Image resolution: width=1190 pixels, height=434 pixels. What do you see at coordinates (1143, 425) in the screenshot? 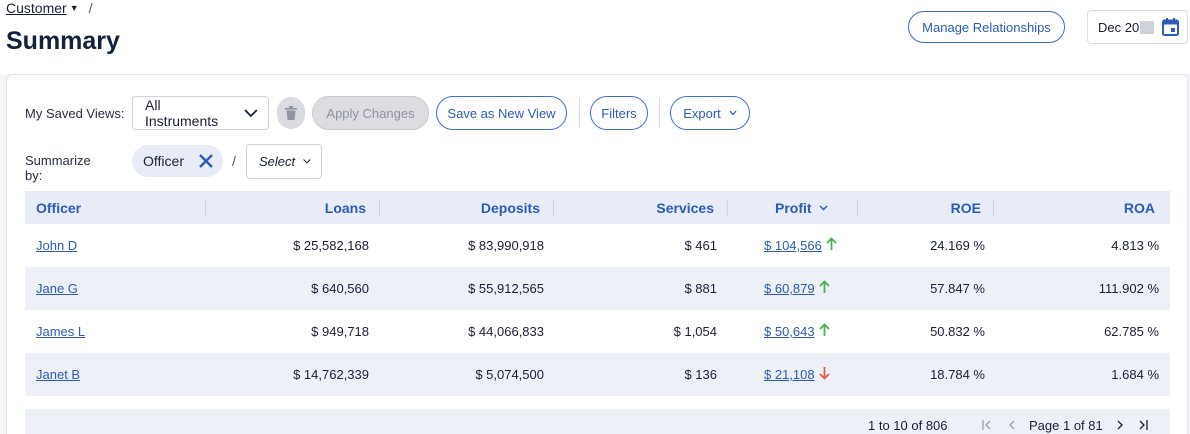
I see `last-page-icon` at bounding box center [1143, 425].